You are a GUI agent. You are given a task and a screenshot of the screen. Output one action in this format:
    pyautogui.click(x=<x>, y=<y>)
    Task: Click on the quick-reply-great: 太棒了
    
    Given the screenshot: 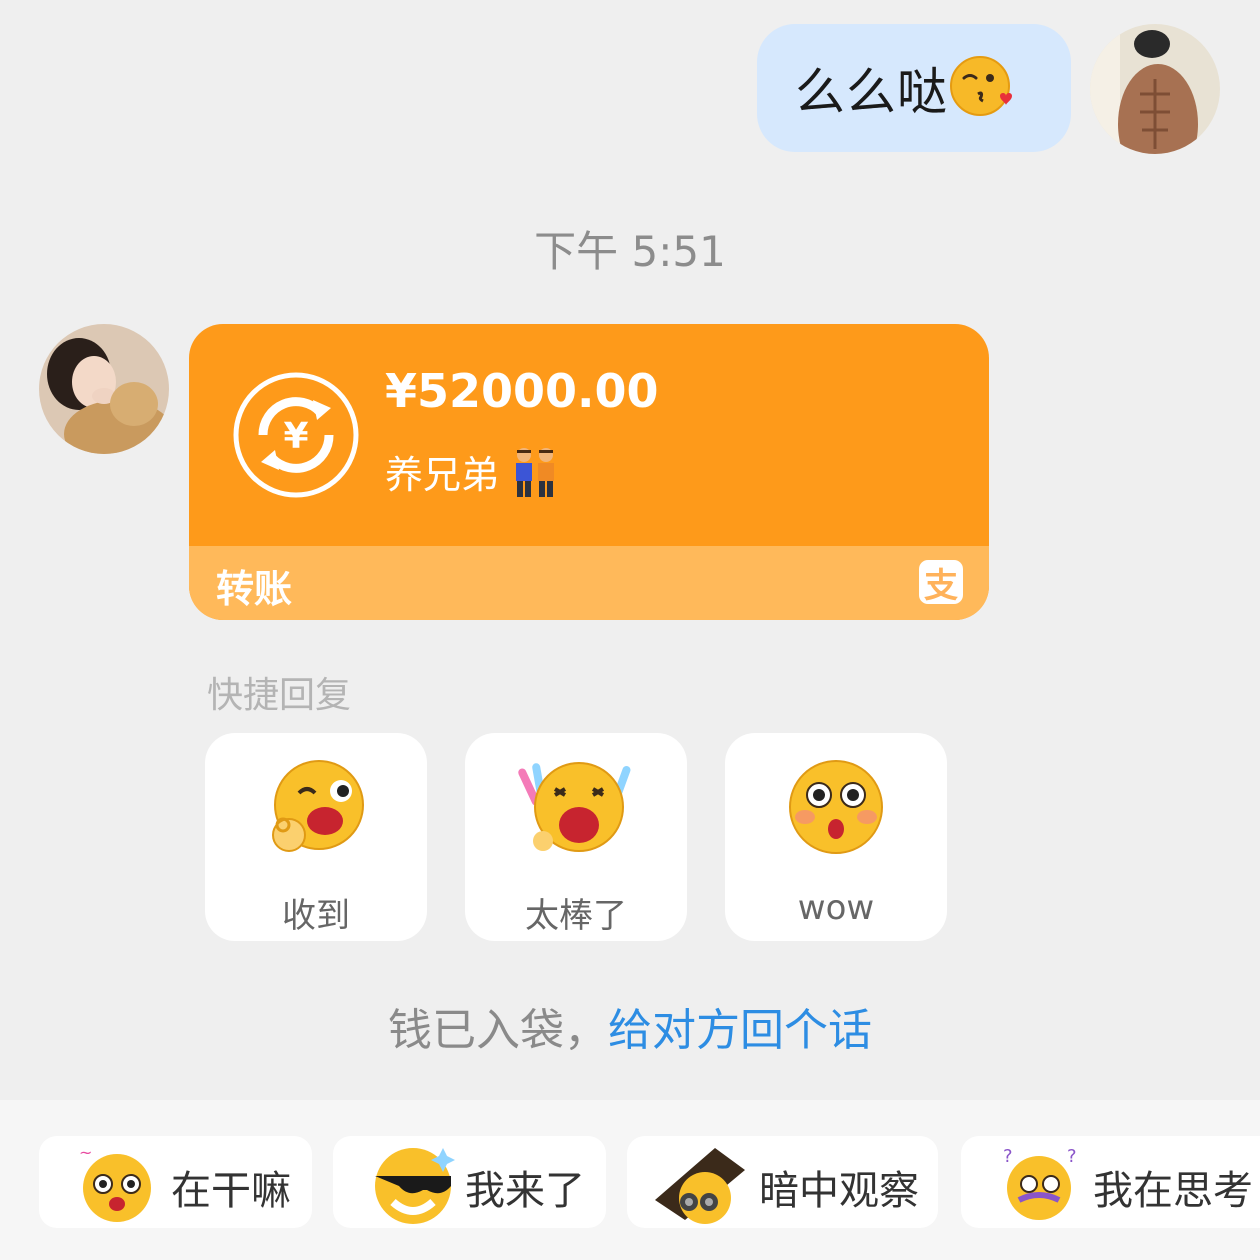 What is the action you would take?
    pyautogui.click(x=576, y=837)
    